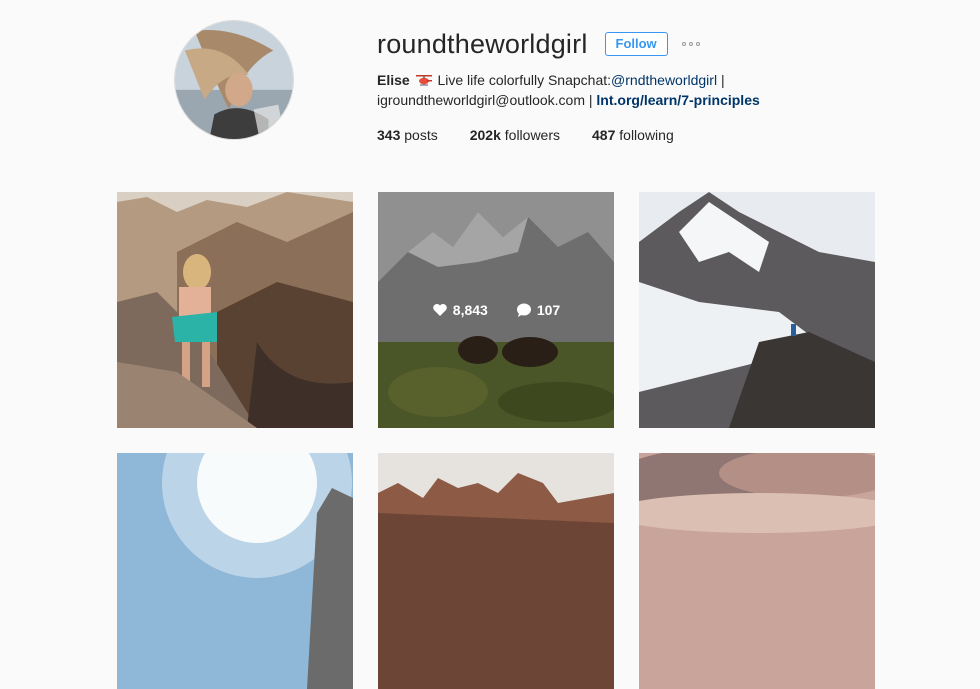  Describe the element at coordinates (677, 100) in the screenshot. I see `external-link: lnt.org/learn/7-principles` at that location.